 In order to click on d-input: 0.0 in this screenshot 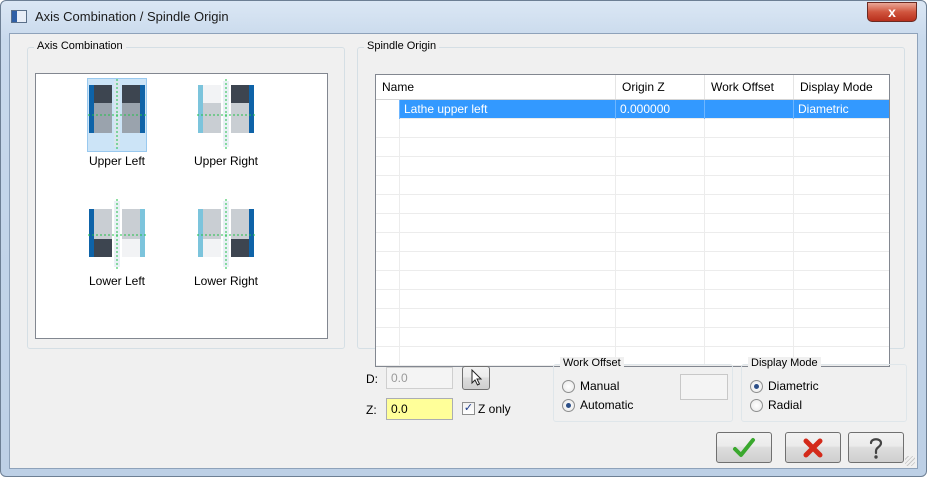, I will do `click(419, 378)`.